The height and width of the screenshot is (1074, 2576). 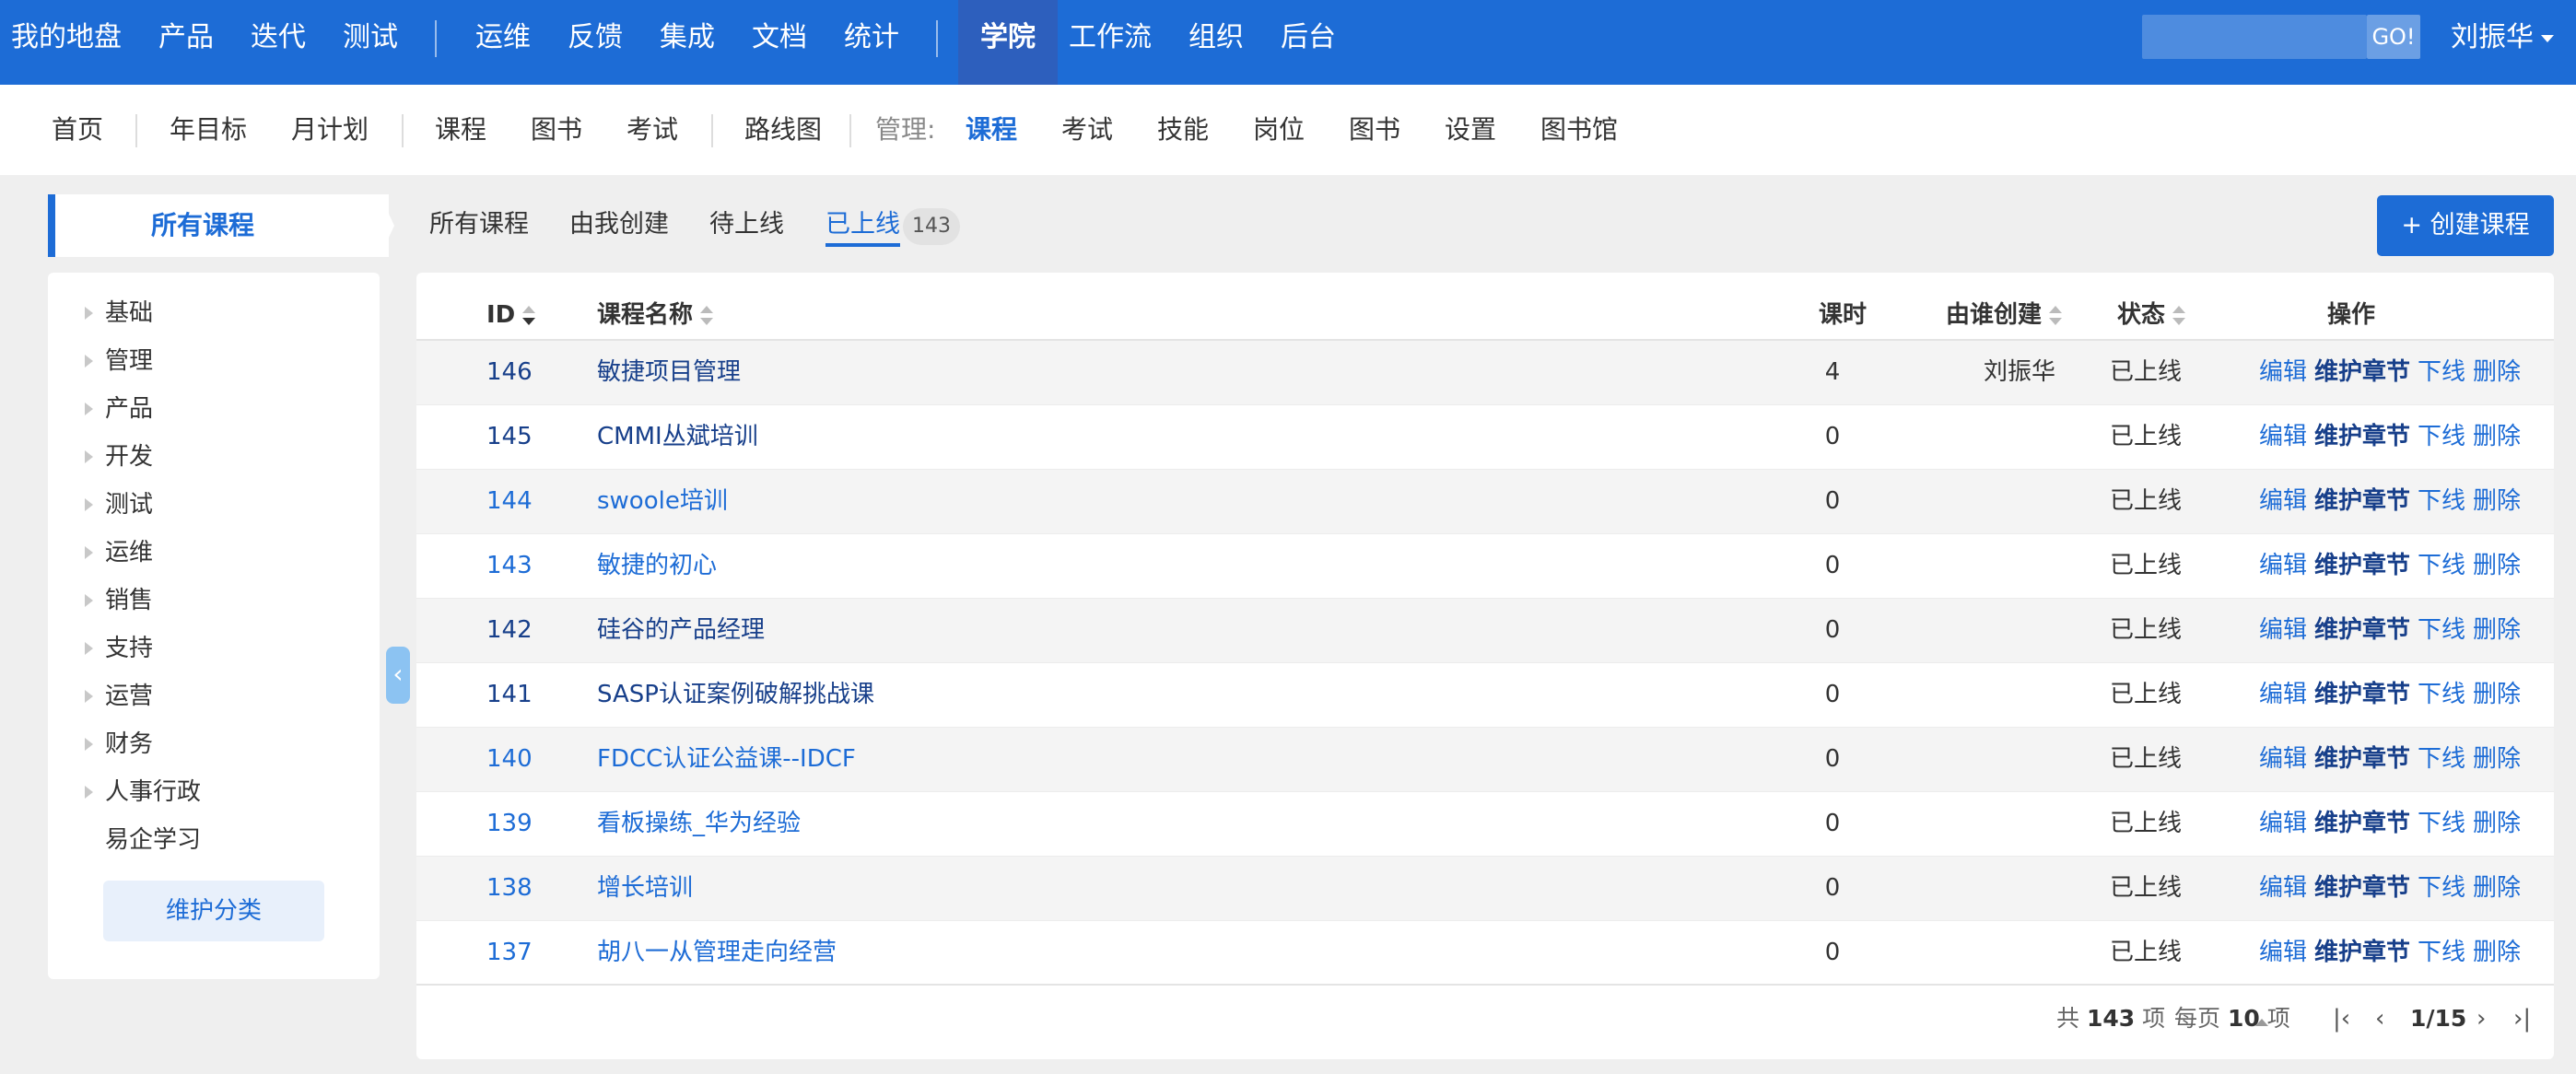 What do you see at coordinates (687, 42) in the screenshot?
I see `topnav-integration: 集成` at bounding box center [687, 42].